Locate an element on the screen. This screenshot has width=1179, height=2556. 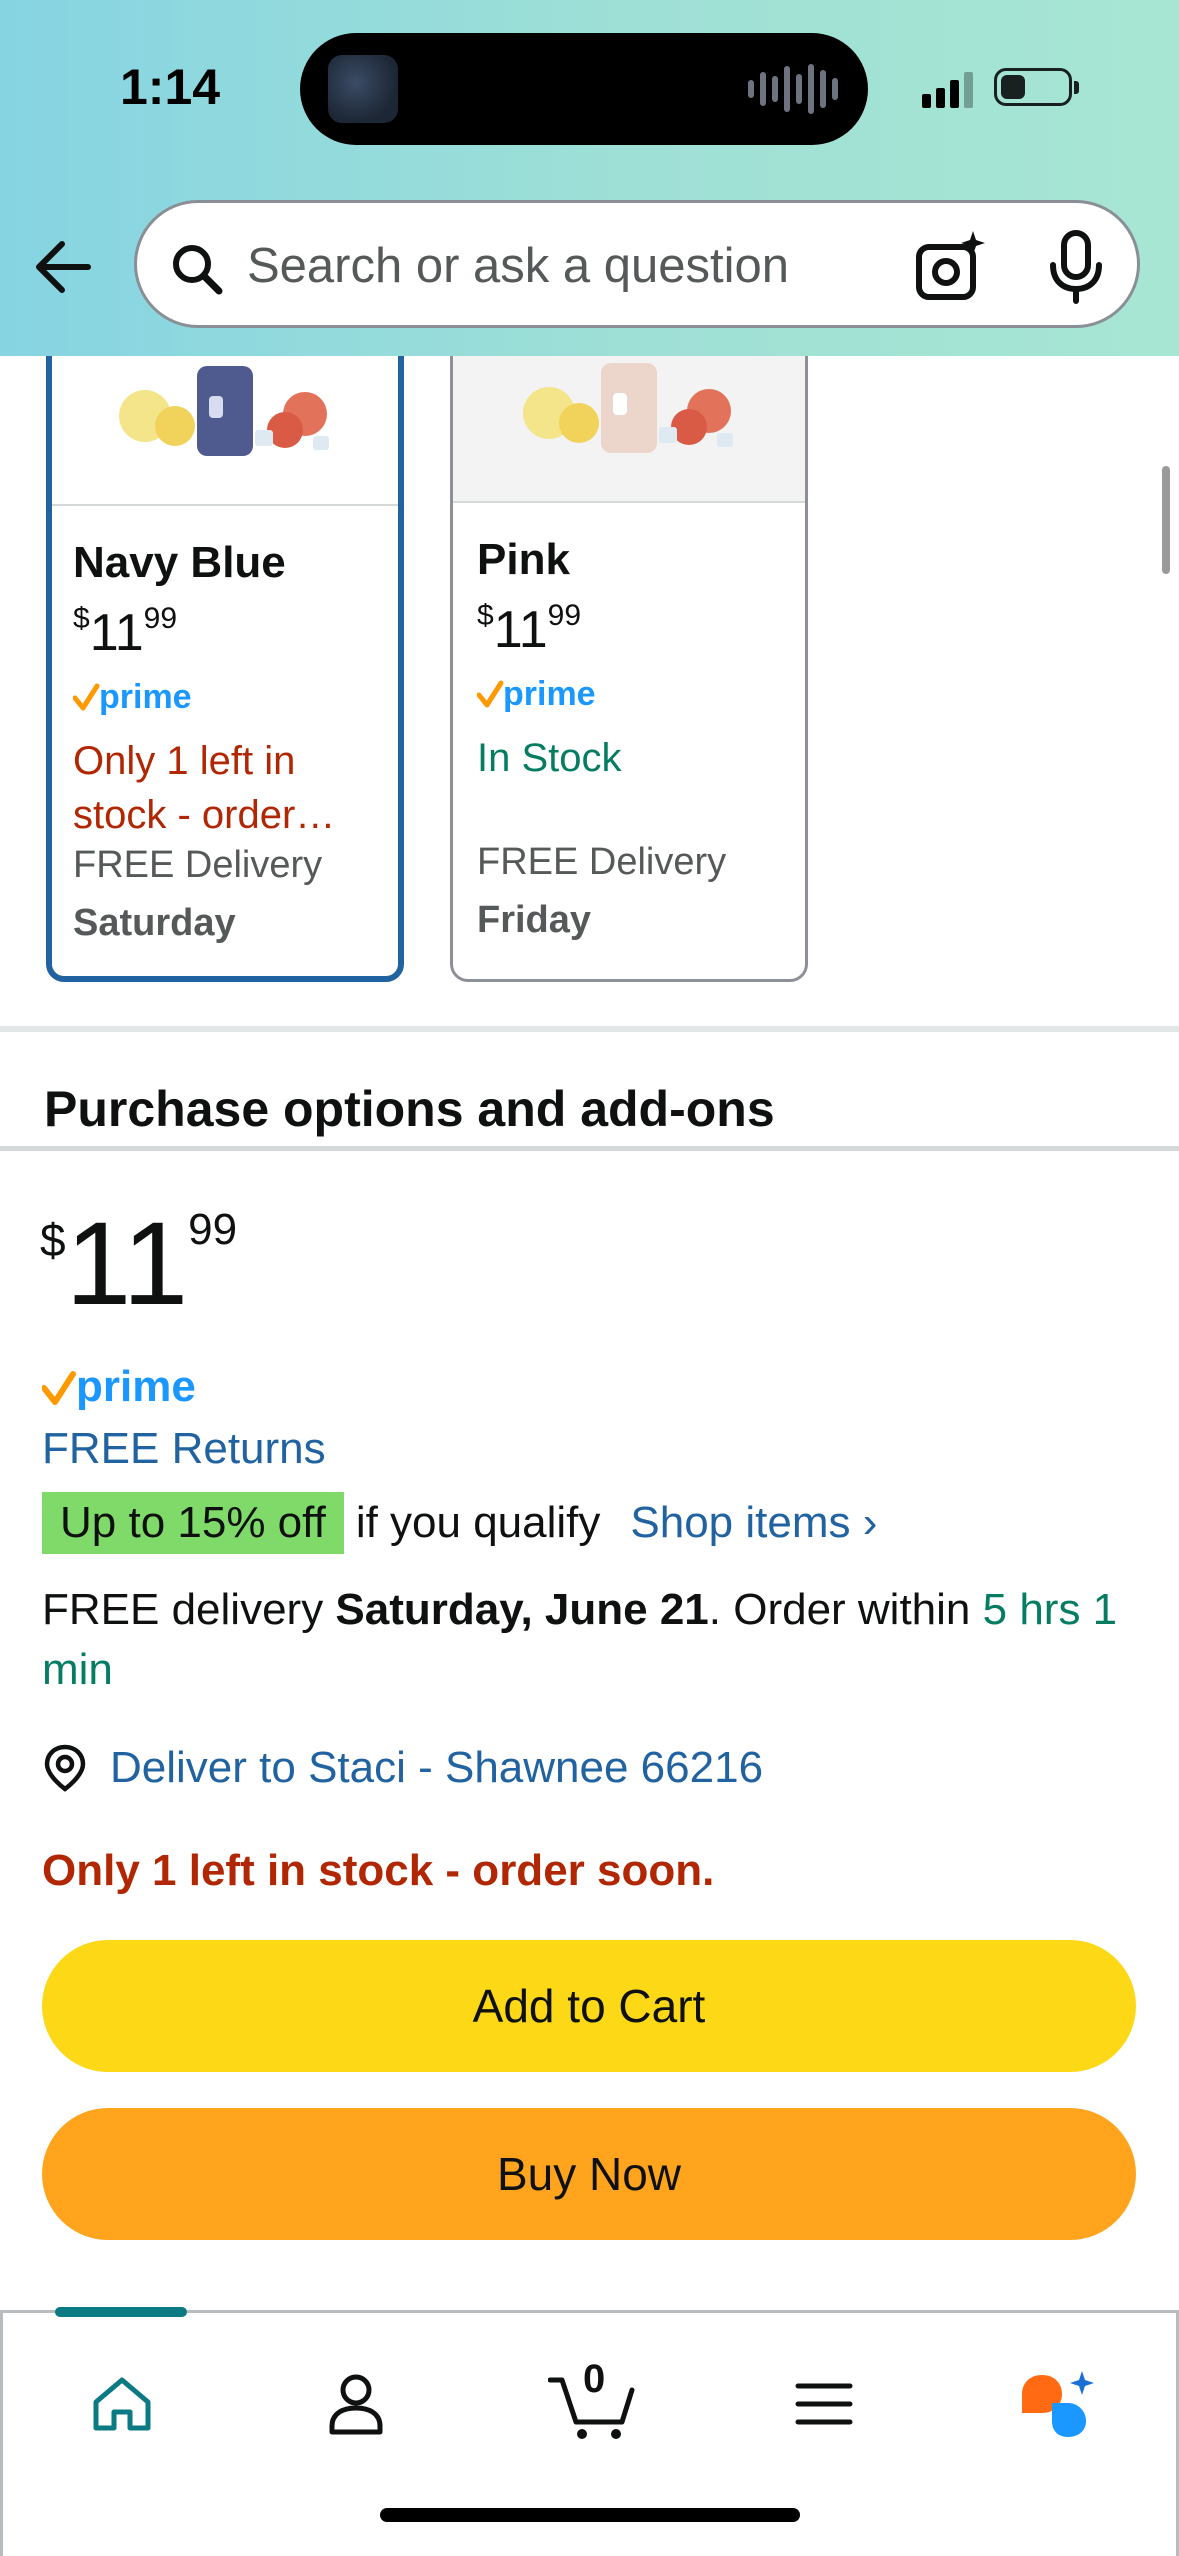
delivery-date: Saturday, June 21 is located at coordinates (522, 1609).